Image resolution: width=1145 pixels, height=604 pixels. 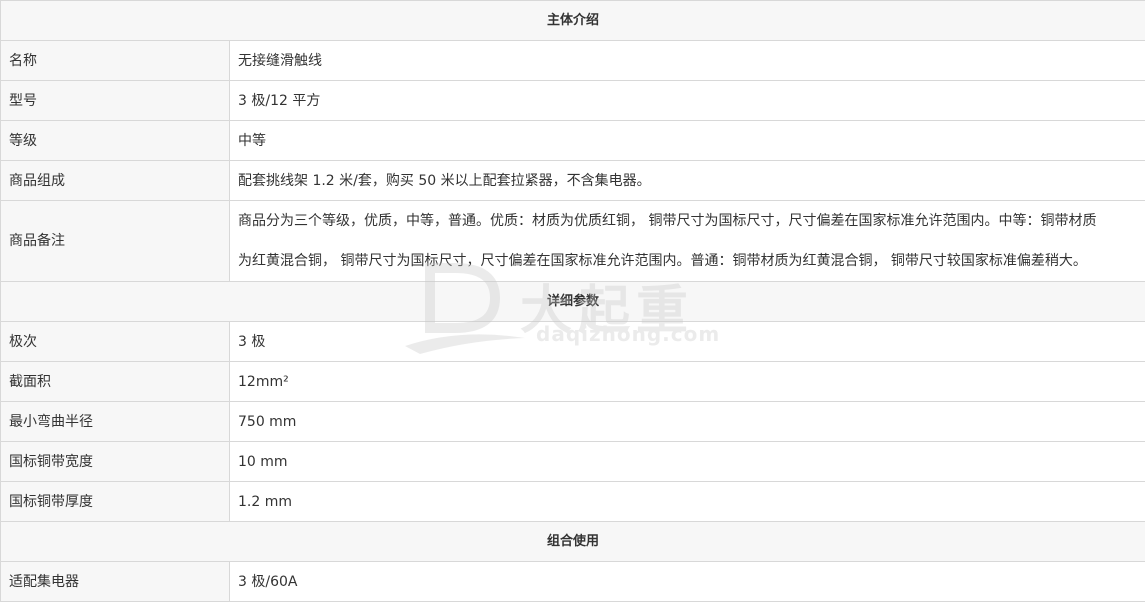 I want to click on table-row-strip-thickness: 国标铜带厚度 1.2 mm, so click(x=572, y=501).